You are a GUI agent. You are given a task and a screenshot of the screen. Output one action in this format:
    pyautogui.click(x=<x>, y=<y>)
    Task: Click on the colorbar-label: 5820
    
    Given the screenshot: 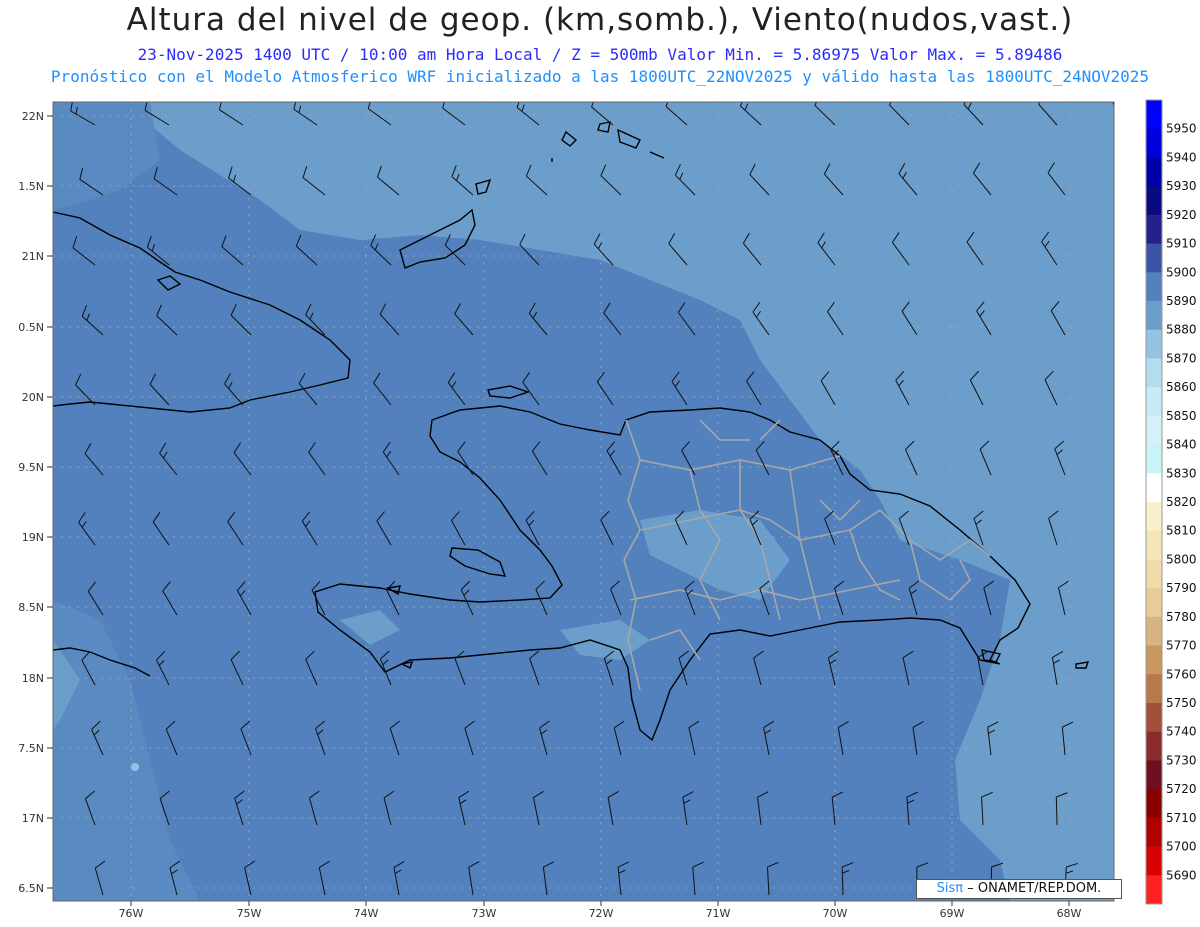 What is the action you would take?
    pyautogui.click(x=1181, y=502)
    